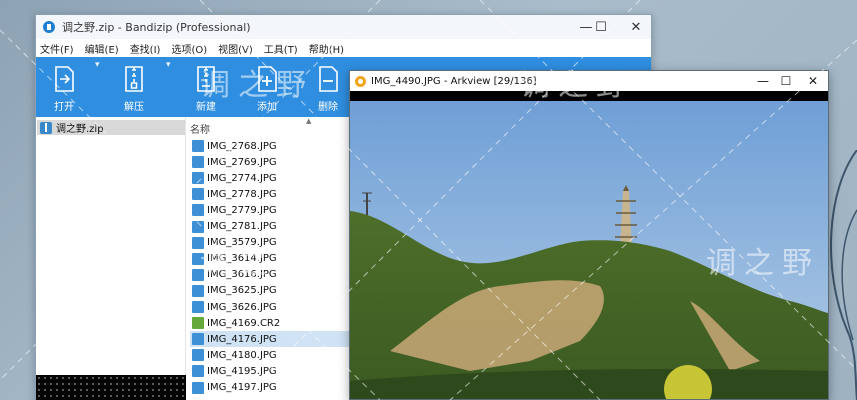  Describe the element at coordinates (242, 226) in the screenshot. I see `file-name: IMG_2781.JPG` at that location.